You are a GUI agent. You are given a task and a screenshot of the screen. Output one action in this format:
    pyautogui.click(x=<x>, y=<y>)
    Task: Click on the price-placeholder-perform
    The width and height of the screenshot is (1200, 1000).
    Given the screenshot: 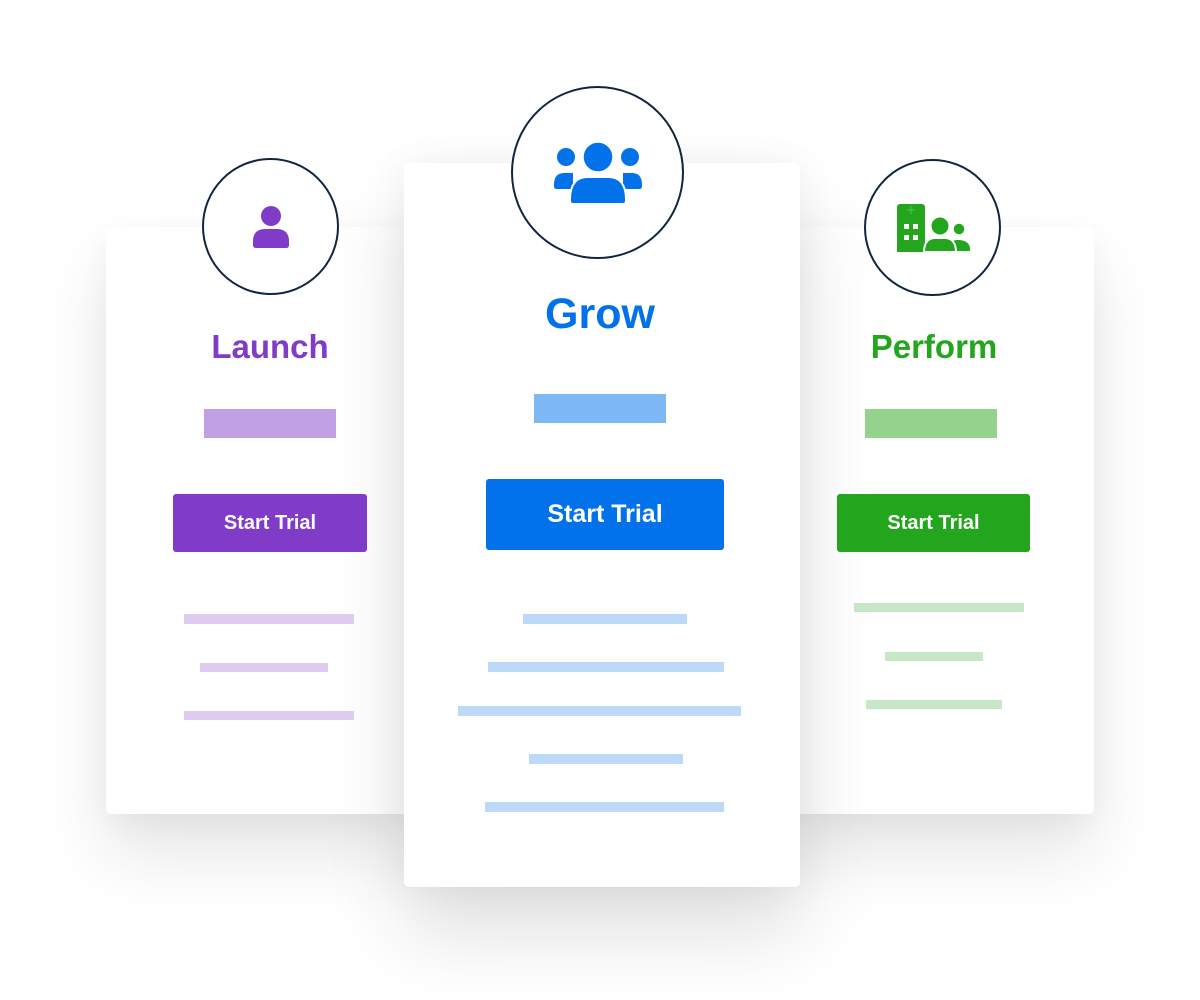 What is the action you would take?
    pyautogui.click(x=931, y=423)
    